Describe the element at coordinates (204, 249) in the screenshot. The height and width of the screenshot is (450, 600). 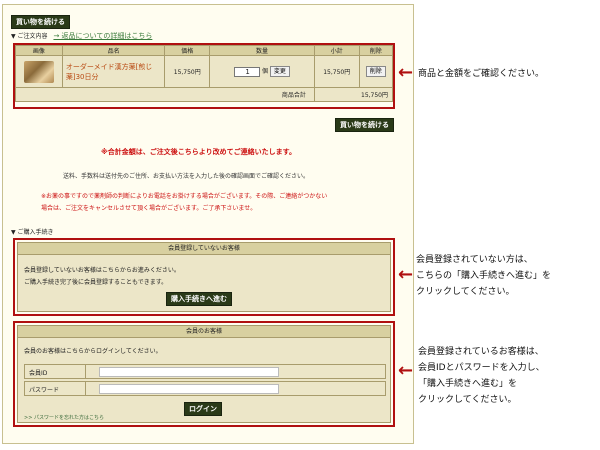
I see `guest-panel-title: 会員登録していないお客様` at that location.